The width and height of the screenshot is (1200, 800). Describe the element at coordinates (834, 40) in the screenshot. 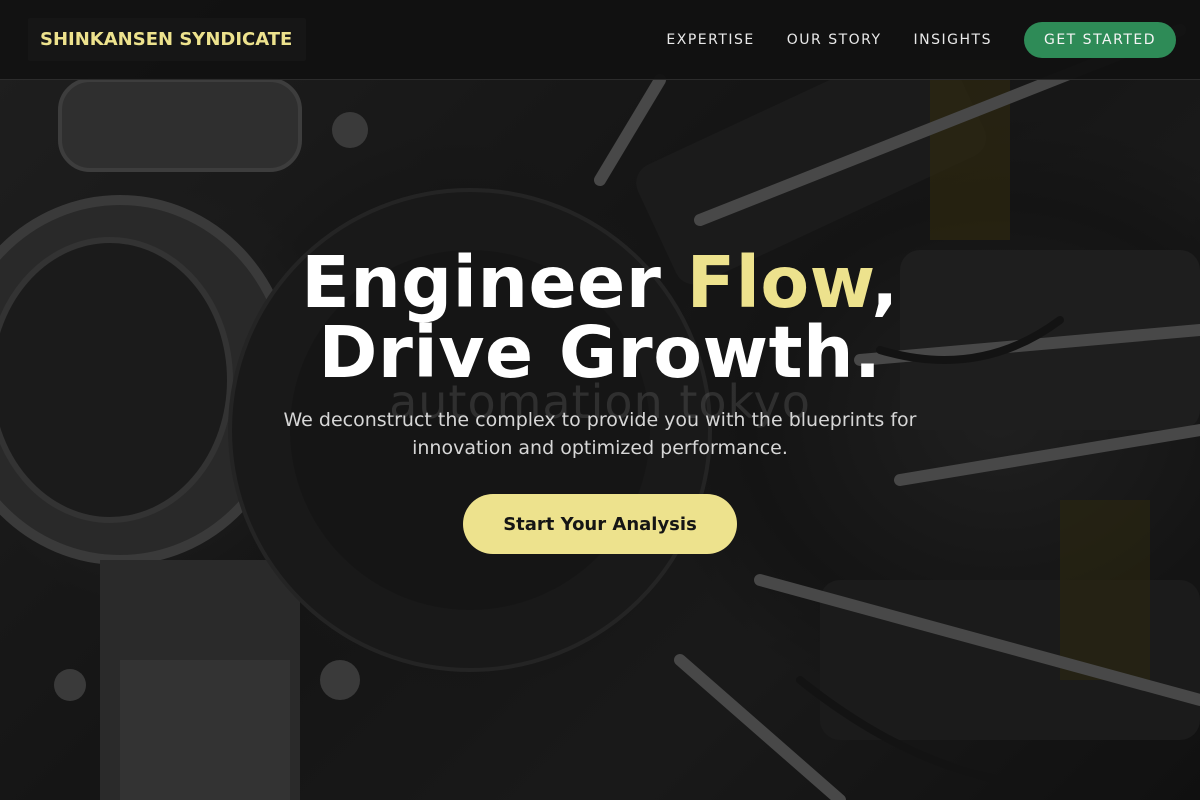

I see `nav-link-our-story: OUR STORY` at that location.